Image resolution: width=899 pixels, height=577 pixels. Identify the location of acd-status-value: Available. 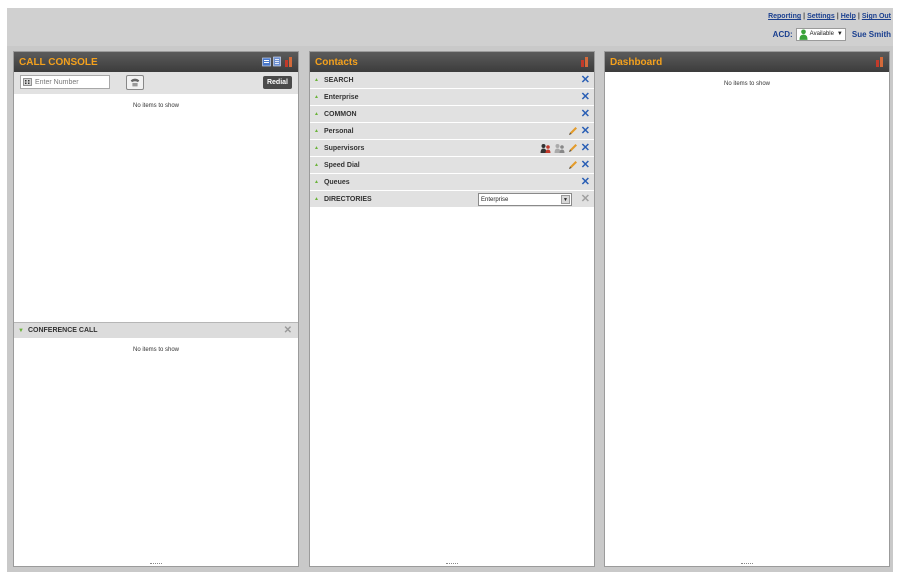
(821, 34).